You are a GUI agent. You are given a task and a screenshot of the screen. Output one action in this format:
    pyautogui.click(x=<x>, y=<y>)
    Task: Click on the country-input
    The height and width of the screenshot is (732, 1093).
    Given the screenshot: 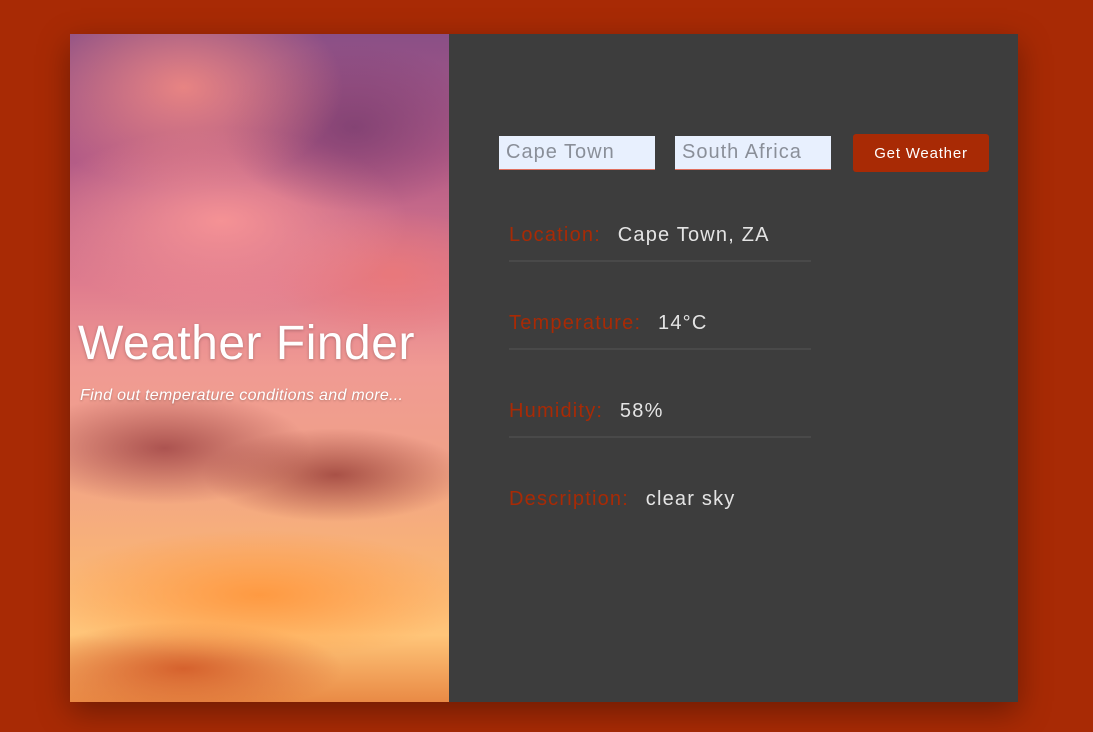 What is the action you would take?
    pyautogui.click(x=753, y=153)
    